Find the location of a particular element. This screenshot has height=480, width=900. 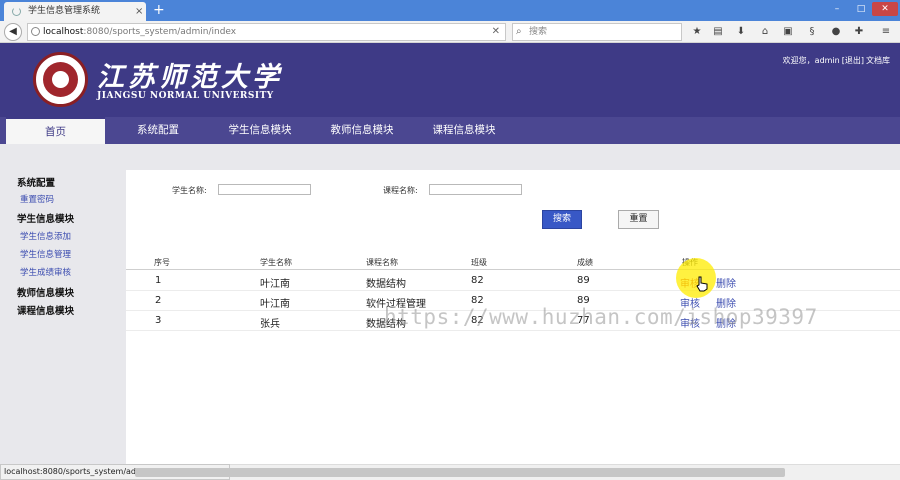

logout-link: [退出] is located at coordinates (853, 60).